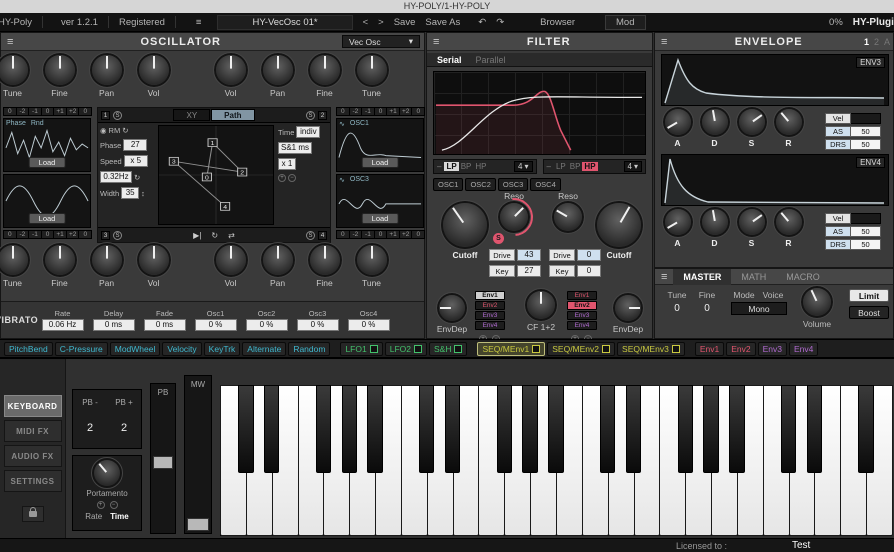  I want to click on modwheel-slider: MW, so click(198, 454).